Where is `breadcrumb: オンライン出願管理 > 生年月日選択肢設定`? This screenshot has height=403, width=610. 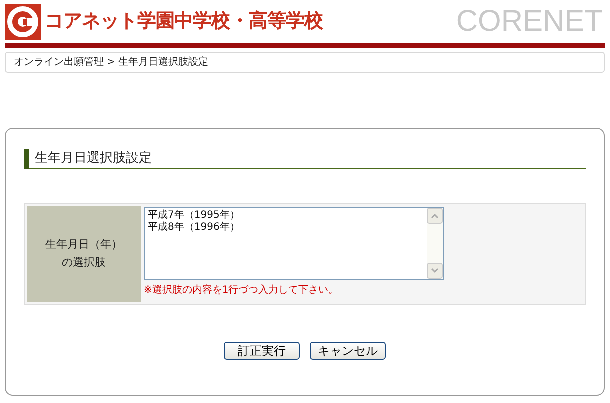
breadcrumb: オンライン出願管理 > 生年月日選択肢設定 is located at coordinates (111, 63).